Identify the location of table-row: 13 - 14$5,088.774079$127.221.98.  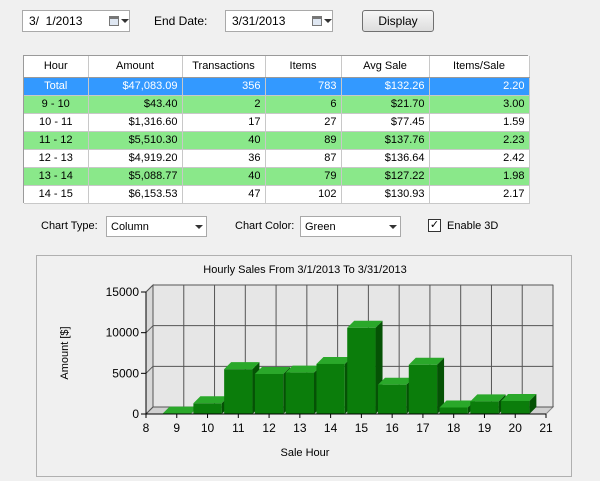
(276, 176).